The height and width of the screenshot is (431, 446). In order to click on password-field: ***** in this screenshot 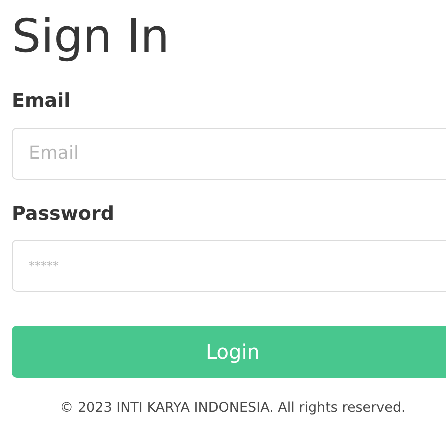, I will do `click(229, 266)`.